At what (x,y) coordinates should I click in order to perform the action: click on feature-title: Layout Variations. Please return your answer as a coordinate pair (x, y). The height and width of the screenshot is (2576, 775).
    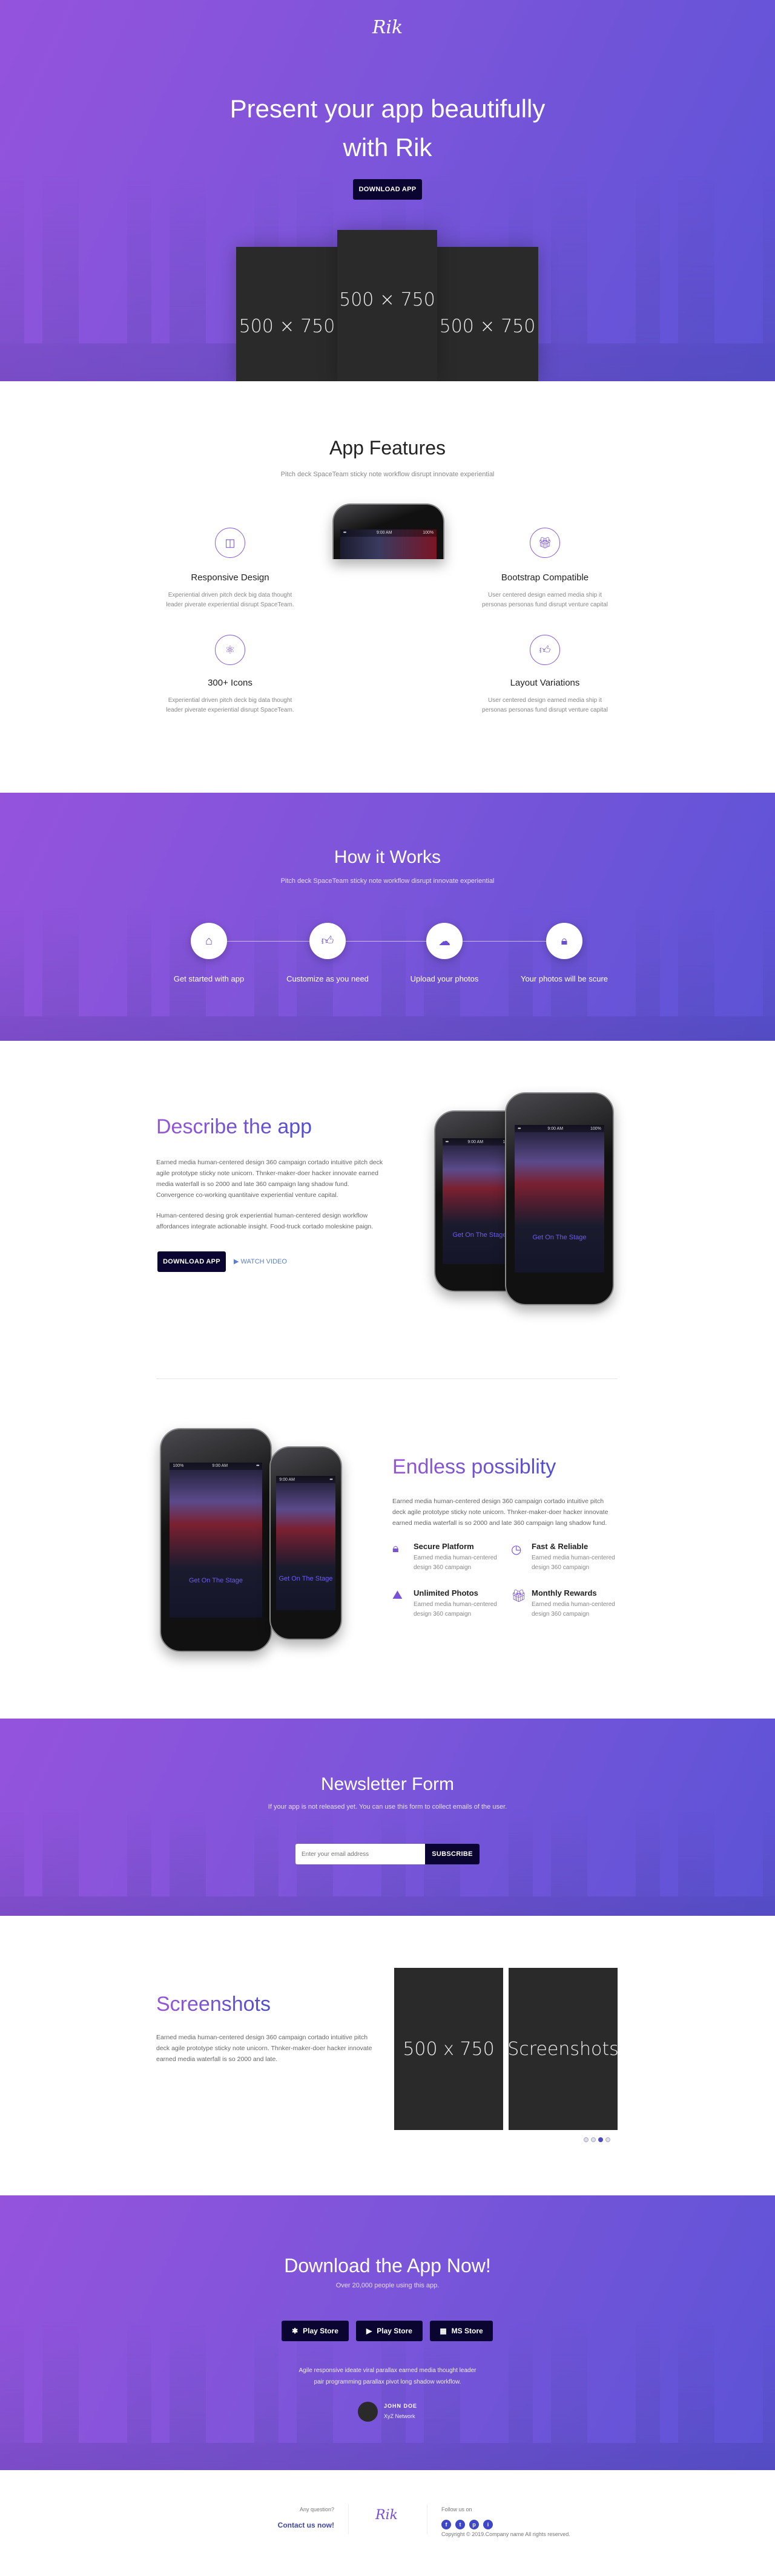
    Looking at the image, I should click on (545, 683).